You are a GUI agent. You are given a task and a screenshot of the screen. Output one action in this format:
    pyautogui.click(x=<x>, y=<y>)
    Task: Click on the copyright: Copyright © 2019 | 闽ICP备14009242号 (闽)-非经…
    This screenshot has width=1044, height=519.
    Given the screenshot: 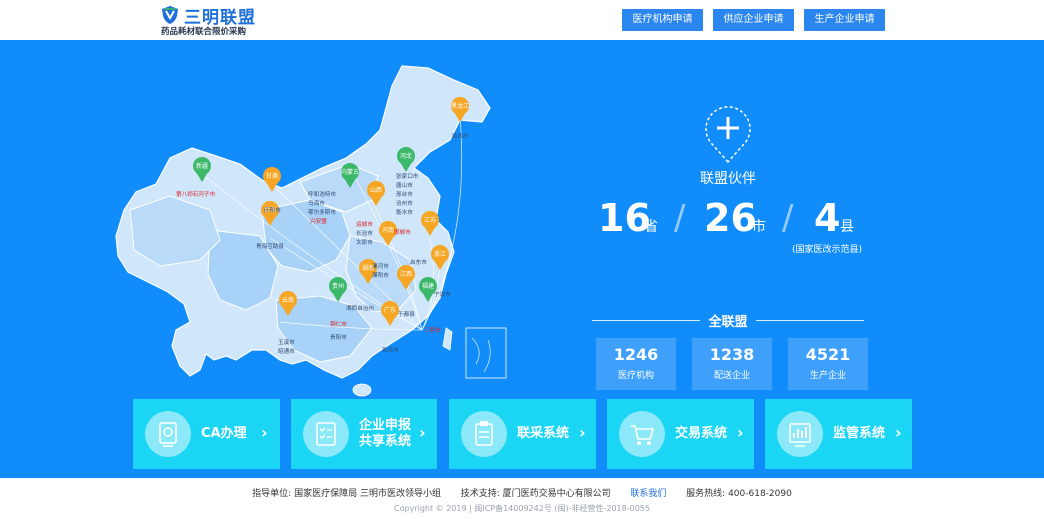 What is the action you would take?
    pyautogui.click(x=522, y=508)
    